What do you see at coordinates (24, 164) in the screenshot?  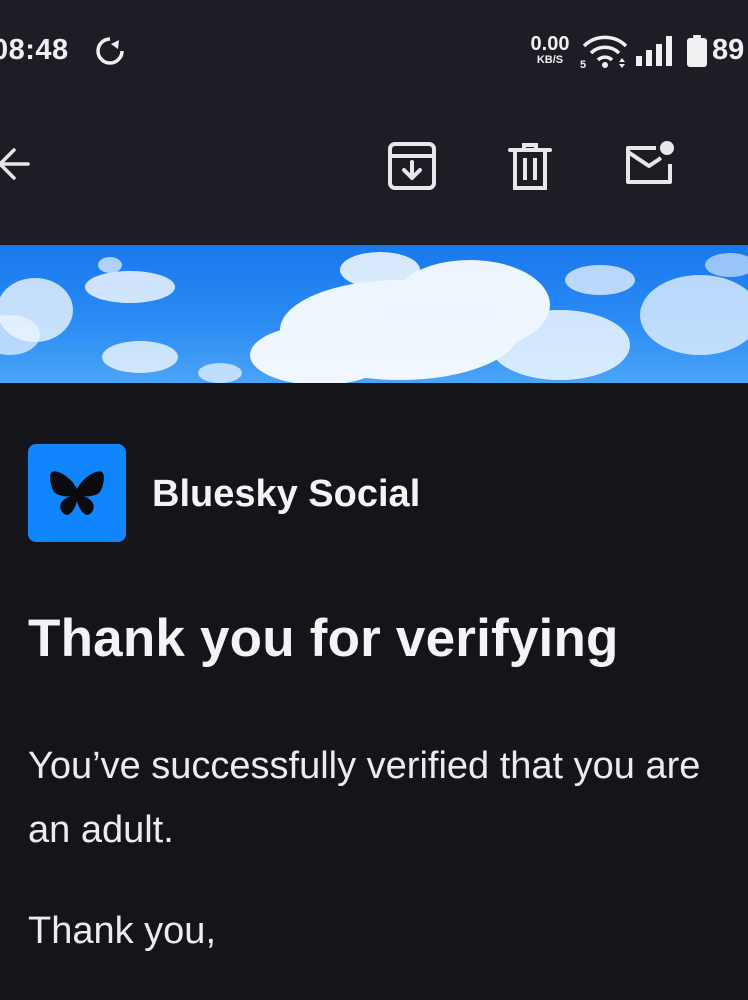 I see `back-arrow-icon` at bounding box center [24, 164].